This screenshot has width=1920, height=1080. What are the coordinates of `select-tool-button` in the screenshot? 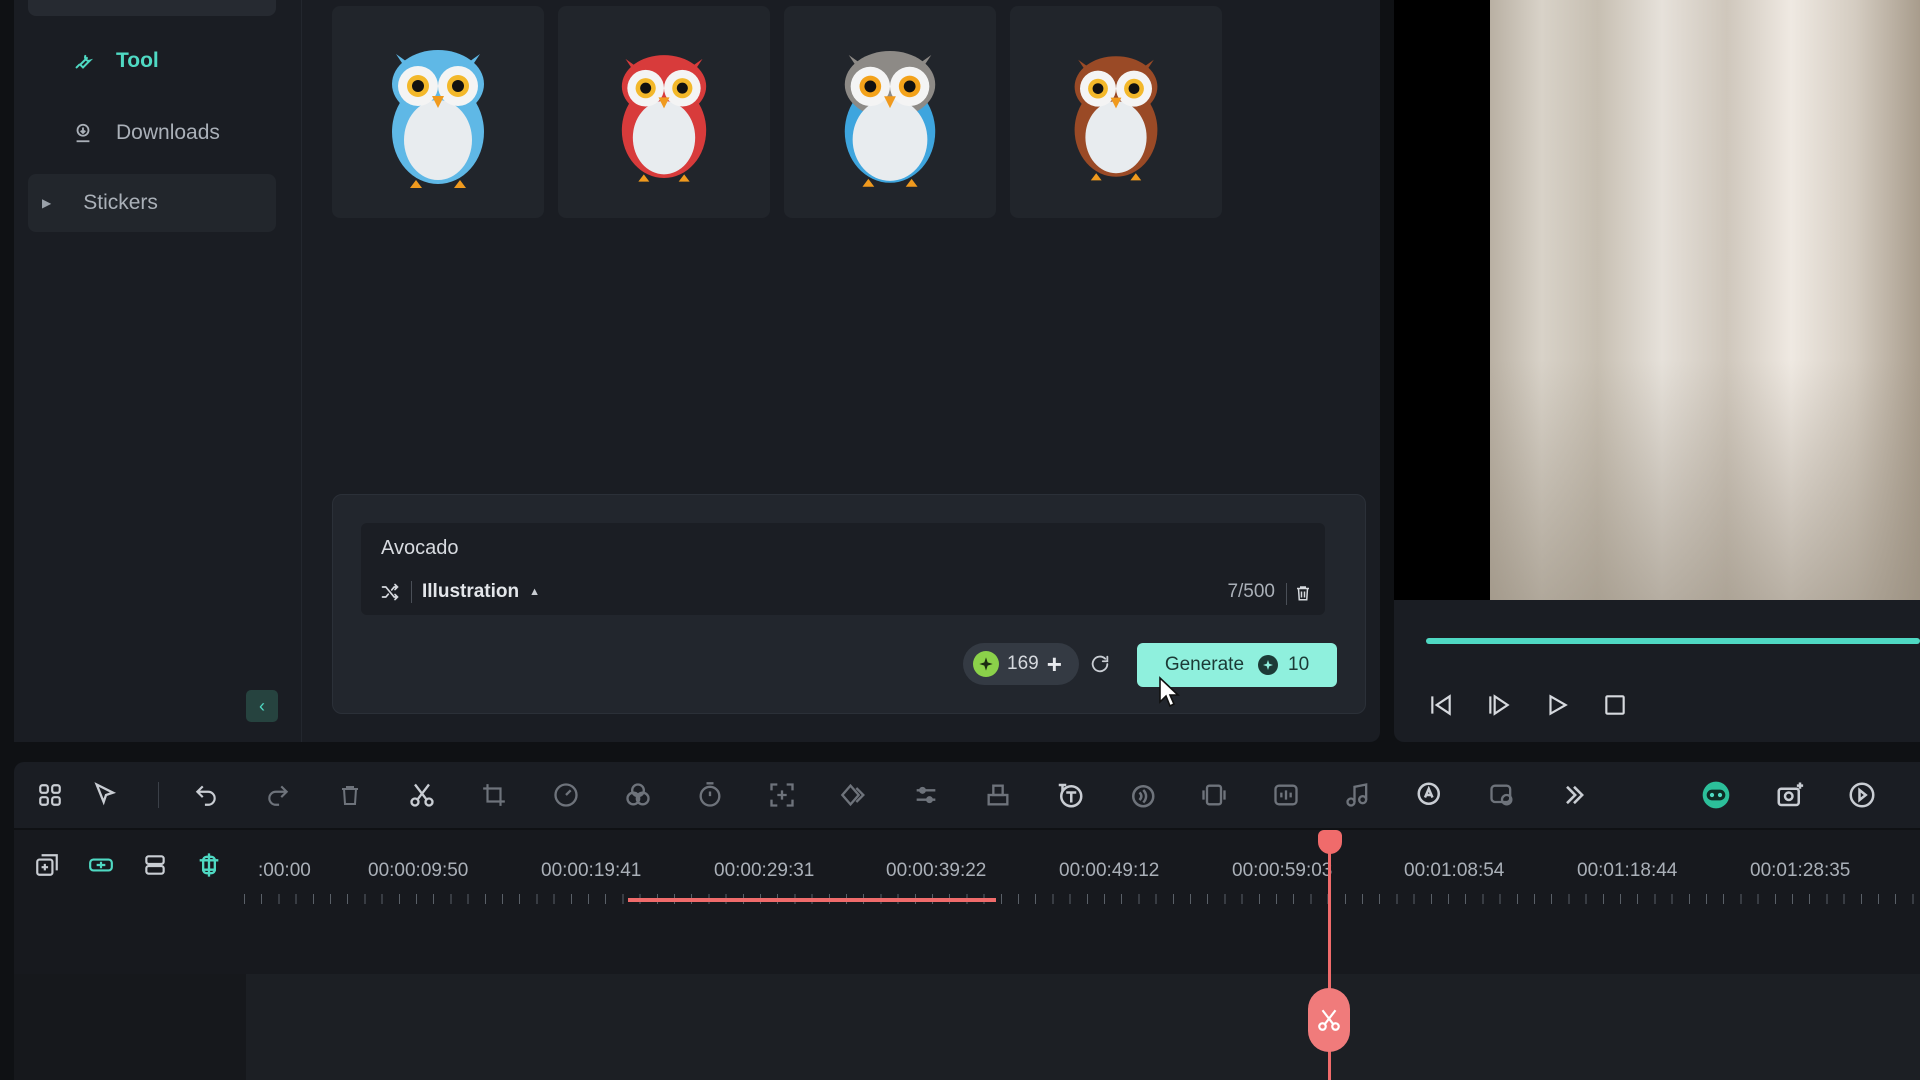 It's located at (106, 795).